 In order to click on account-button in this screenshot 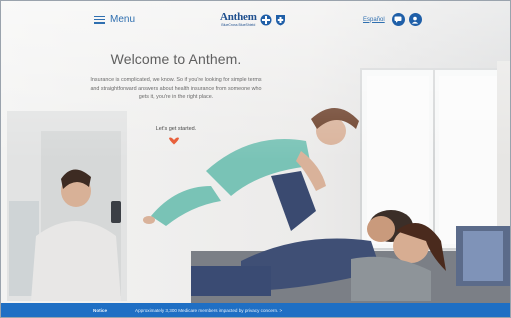, I will do `click(415, 19)`.